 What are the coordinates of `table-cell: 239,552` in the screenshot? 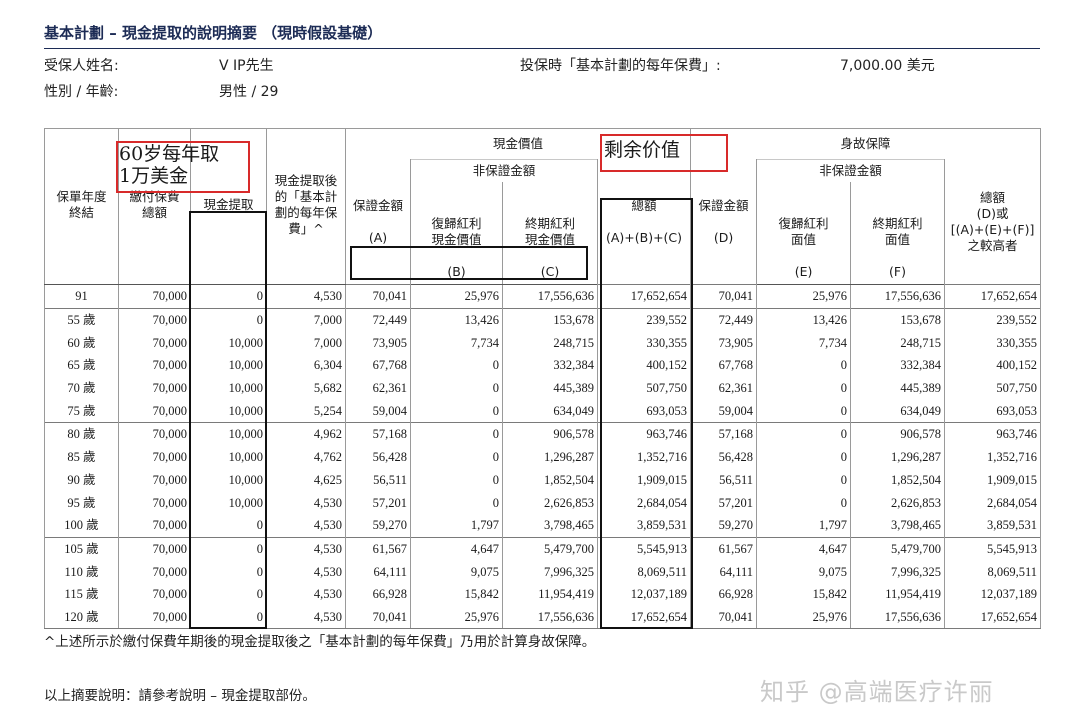 It's located at (993, 319).